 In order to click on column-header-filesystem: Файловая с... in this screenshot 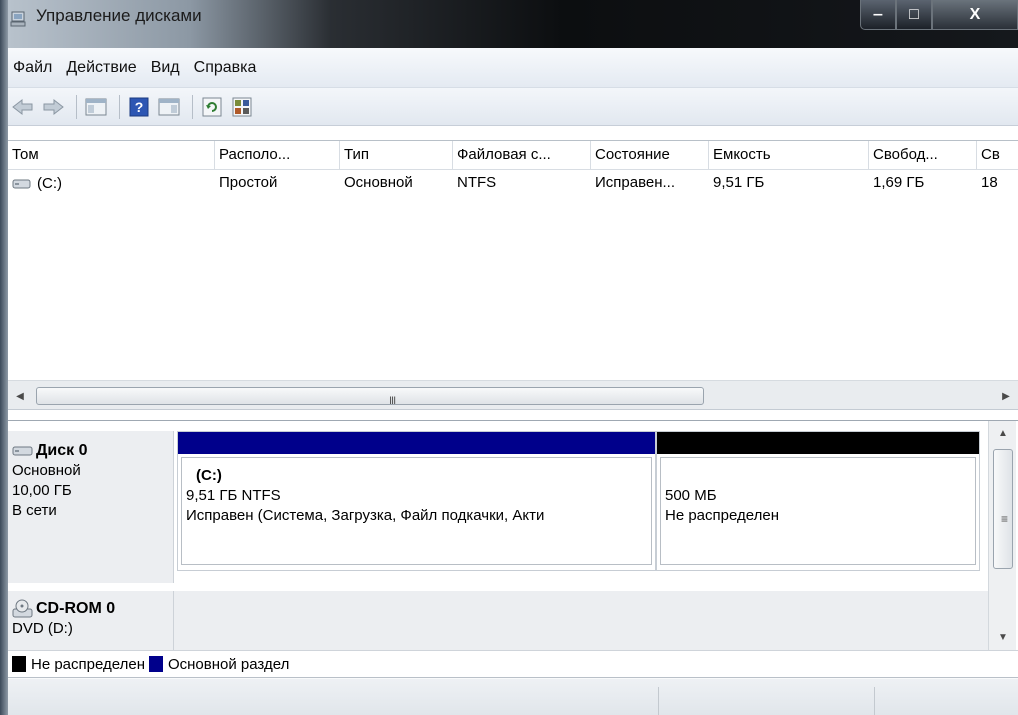, I will do `click(522, 155)`.